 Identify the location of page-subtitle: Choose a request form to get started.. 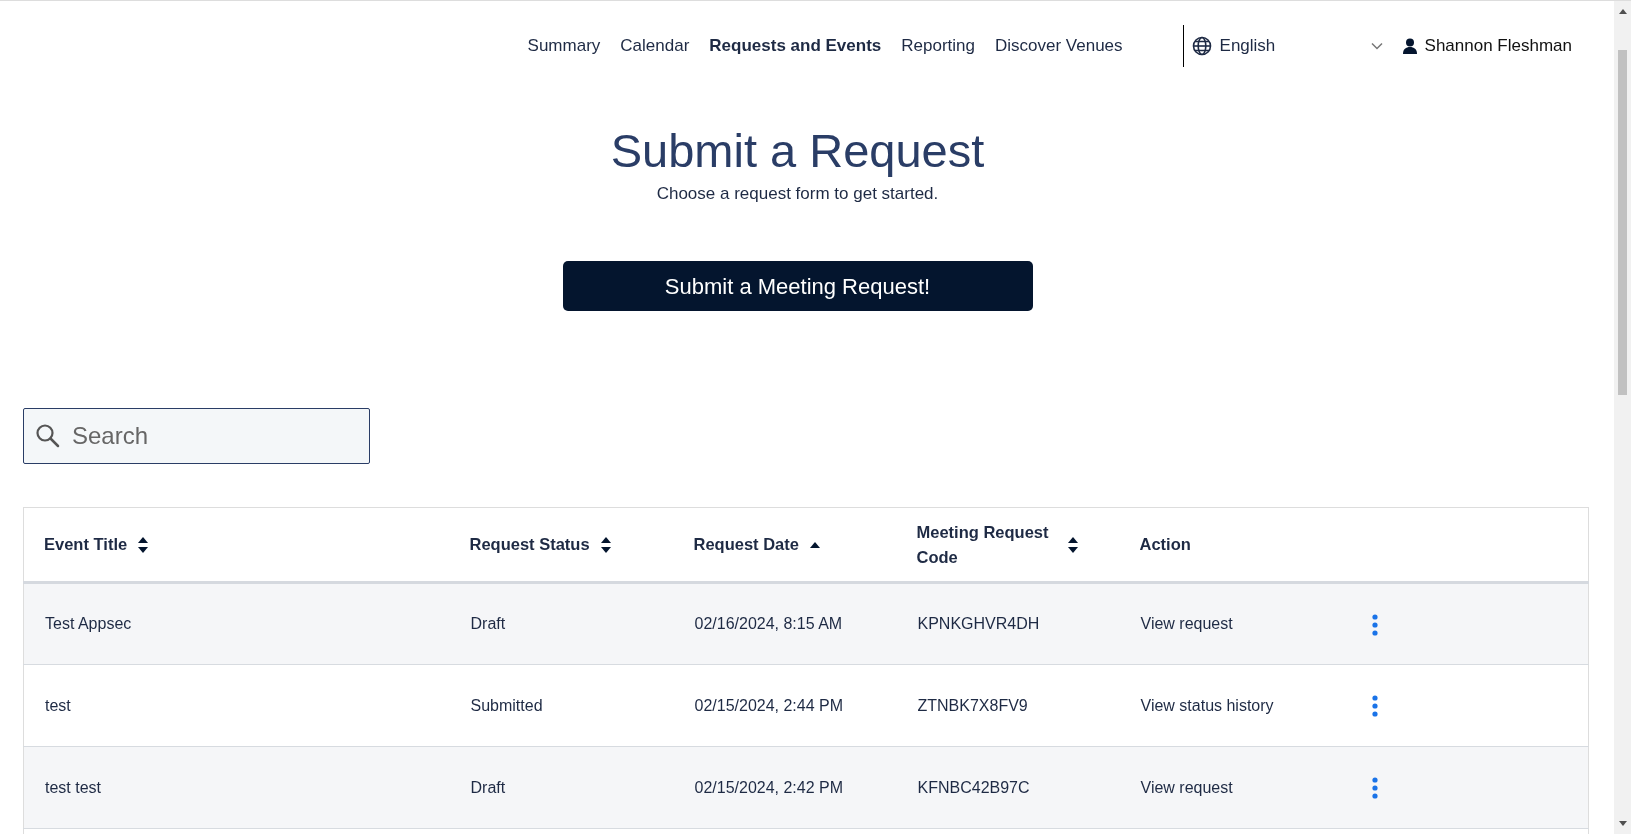
(797, 193).